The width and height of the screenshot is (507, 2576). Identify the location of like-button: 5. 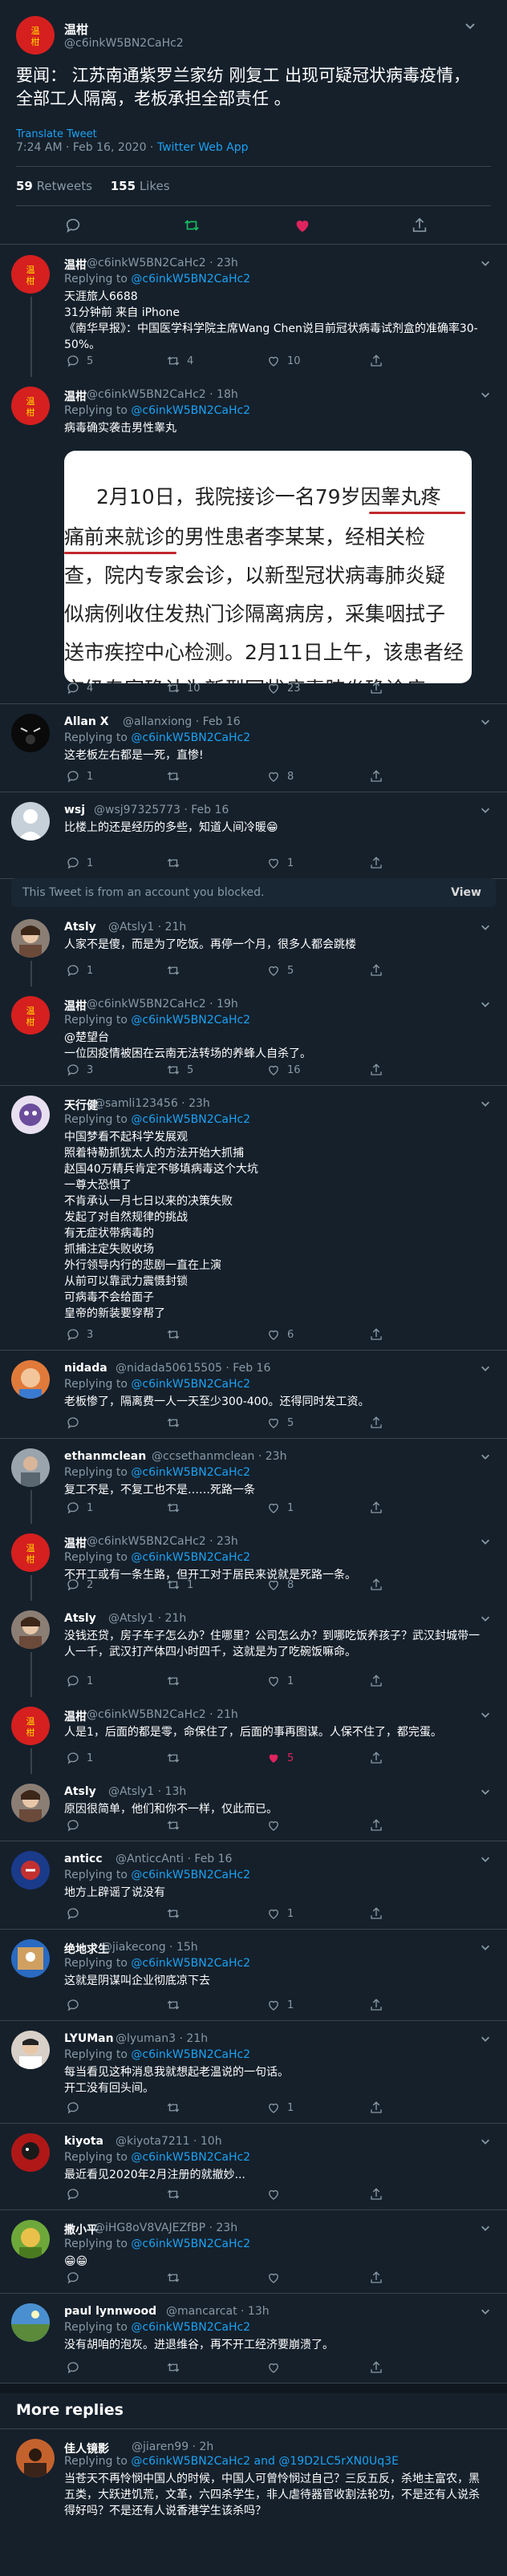
(280, 1423).